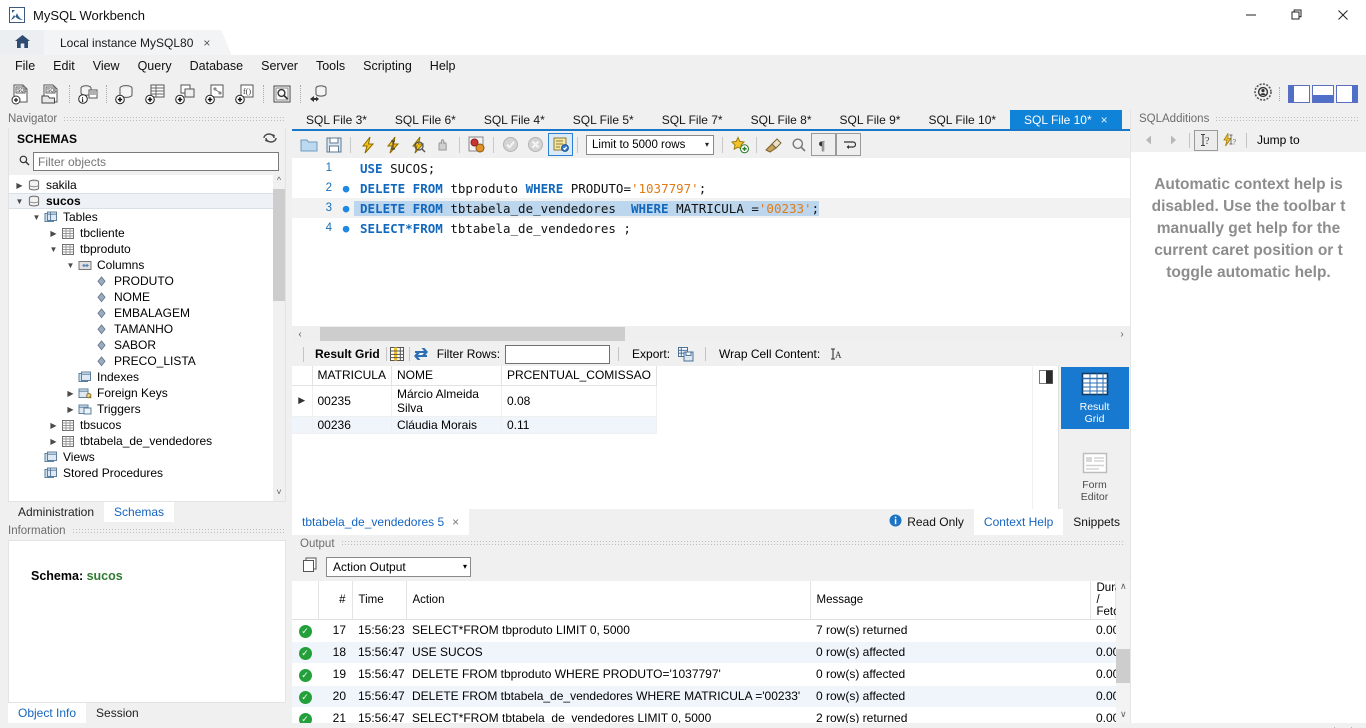 The width and height of the screenshot is (1366, 728). What do you see at coordinates (215, 93) in the screenshot?
I see `create-procedure-icon` at bounding box center [215, 93].